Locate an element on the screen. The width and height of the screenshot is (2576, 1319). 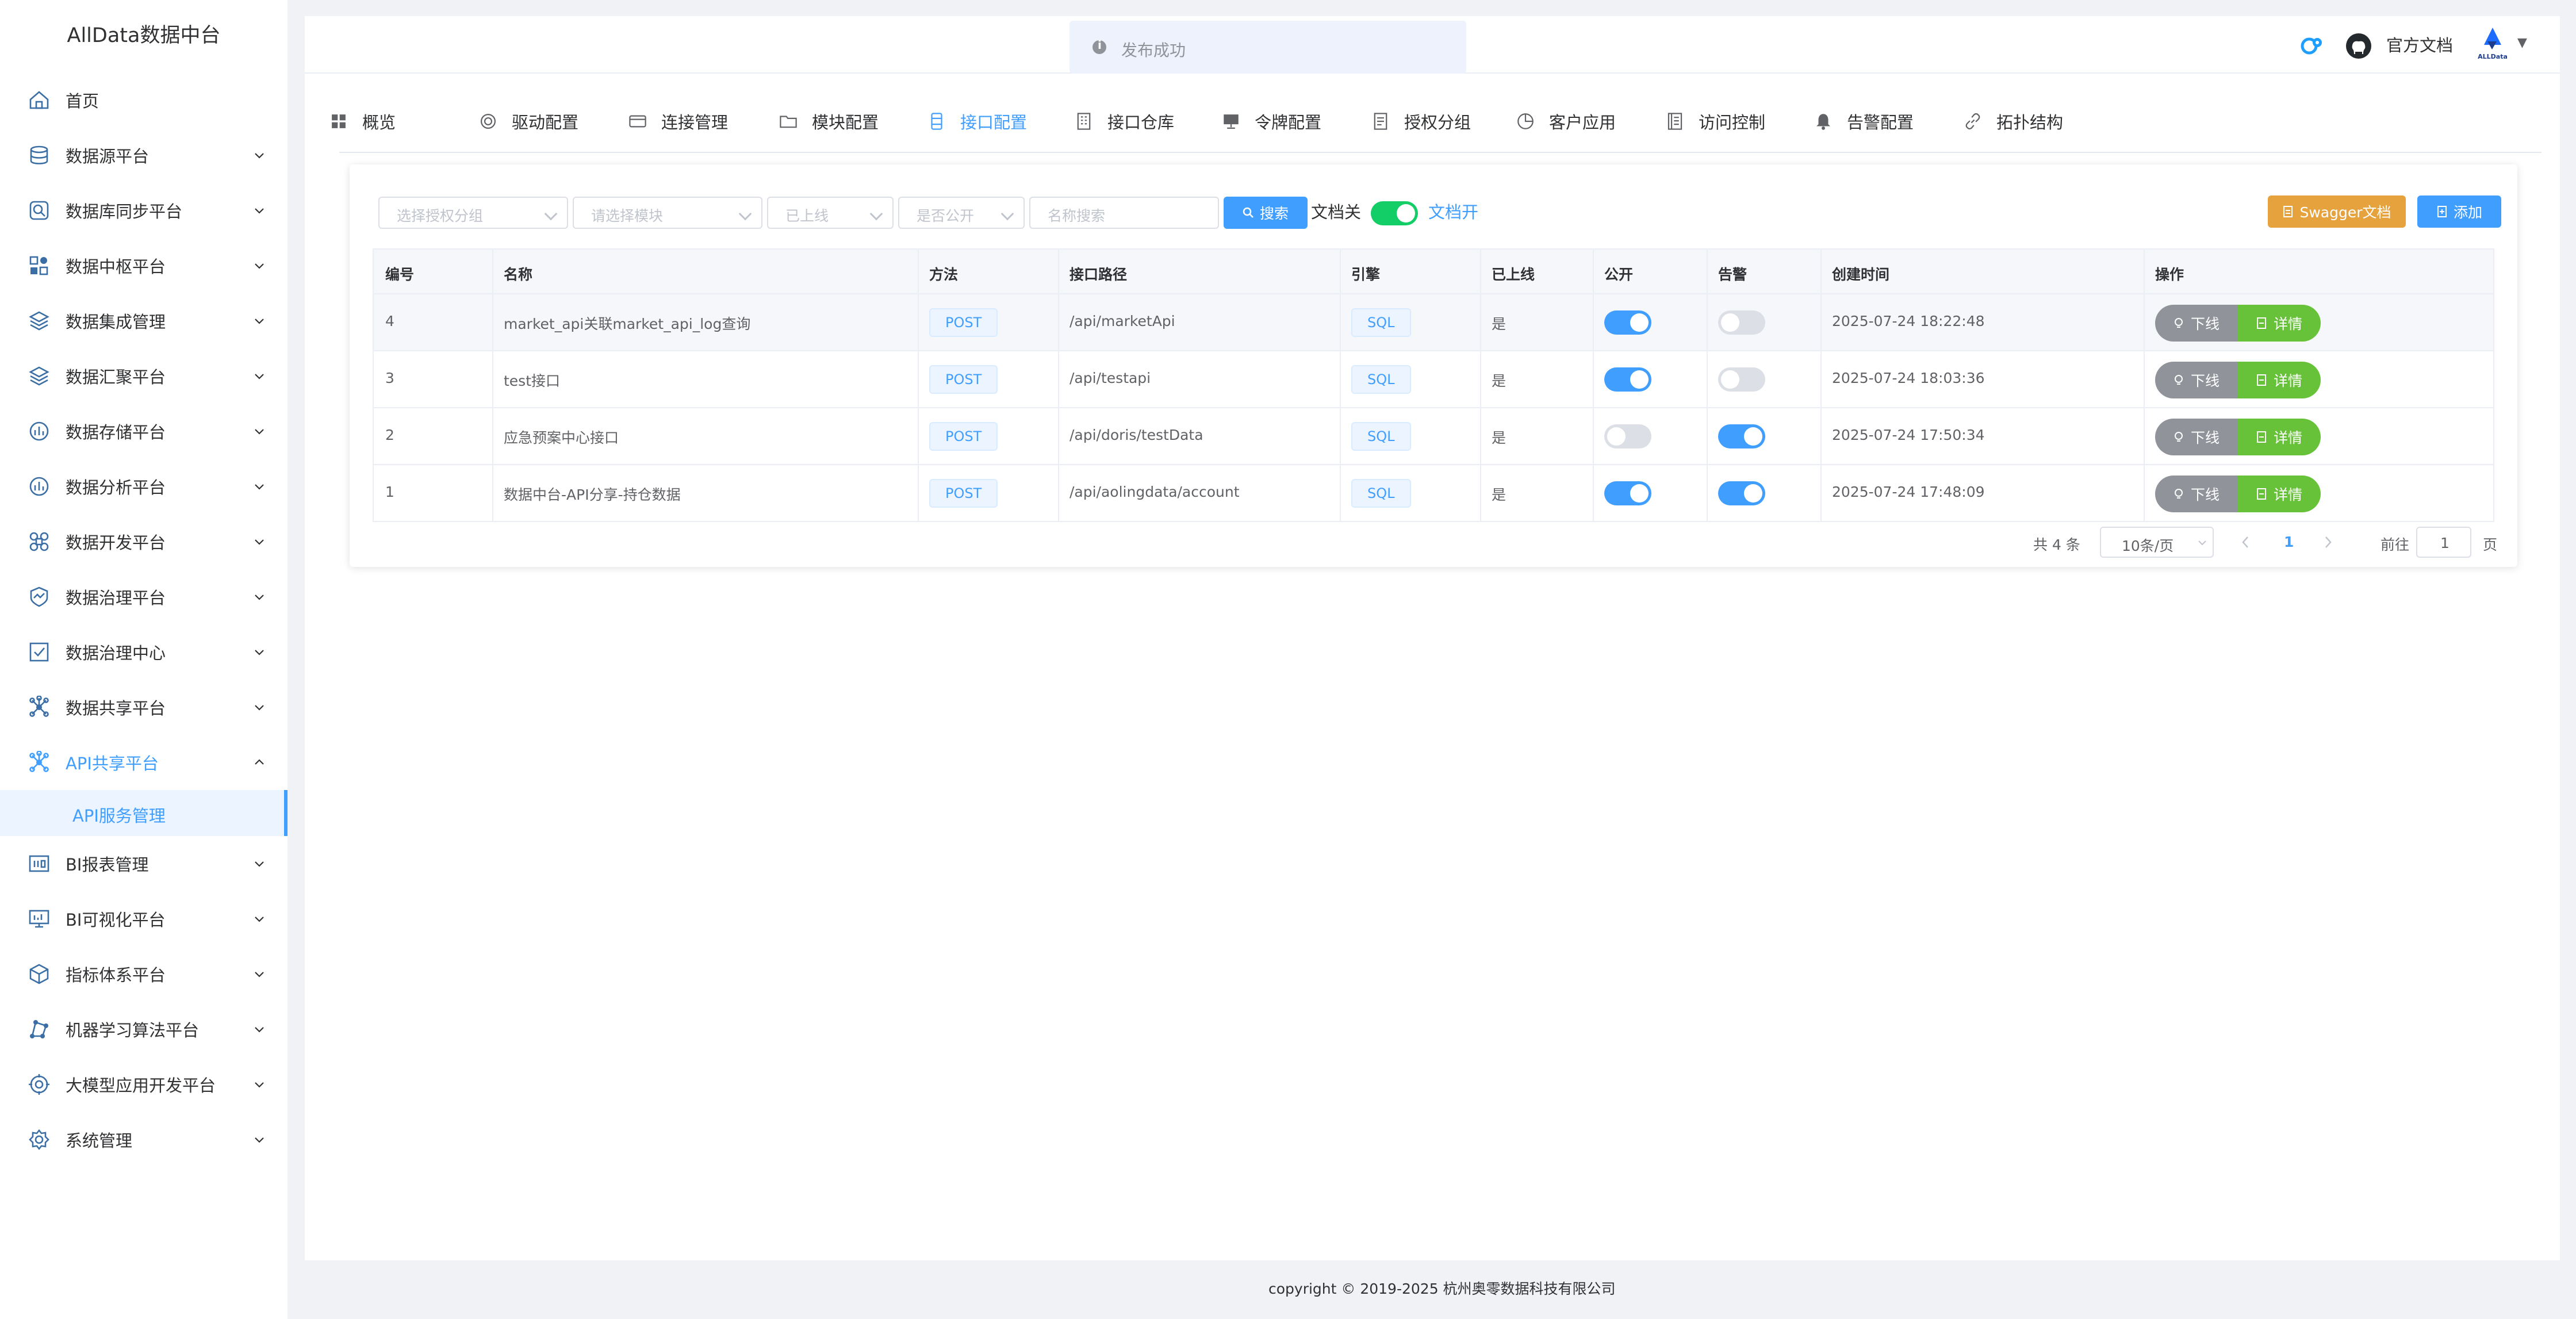
swagger-button-label: Swagger文档 is located at coordinates (2345, 212).